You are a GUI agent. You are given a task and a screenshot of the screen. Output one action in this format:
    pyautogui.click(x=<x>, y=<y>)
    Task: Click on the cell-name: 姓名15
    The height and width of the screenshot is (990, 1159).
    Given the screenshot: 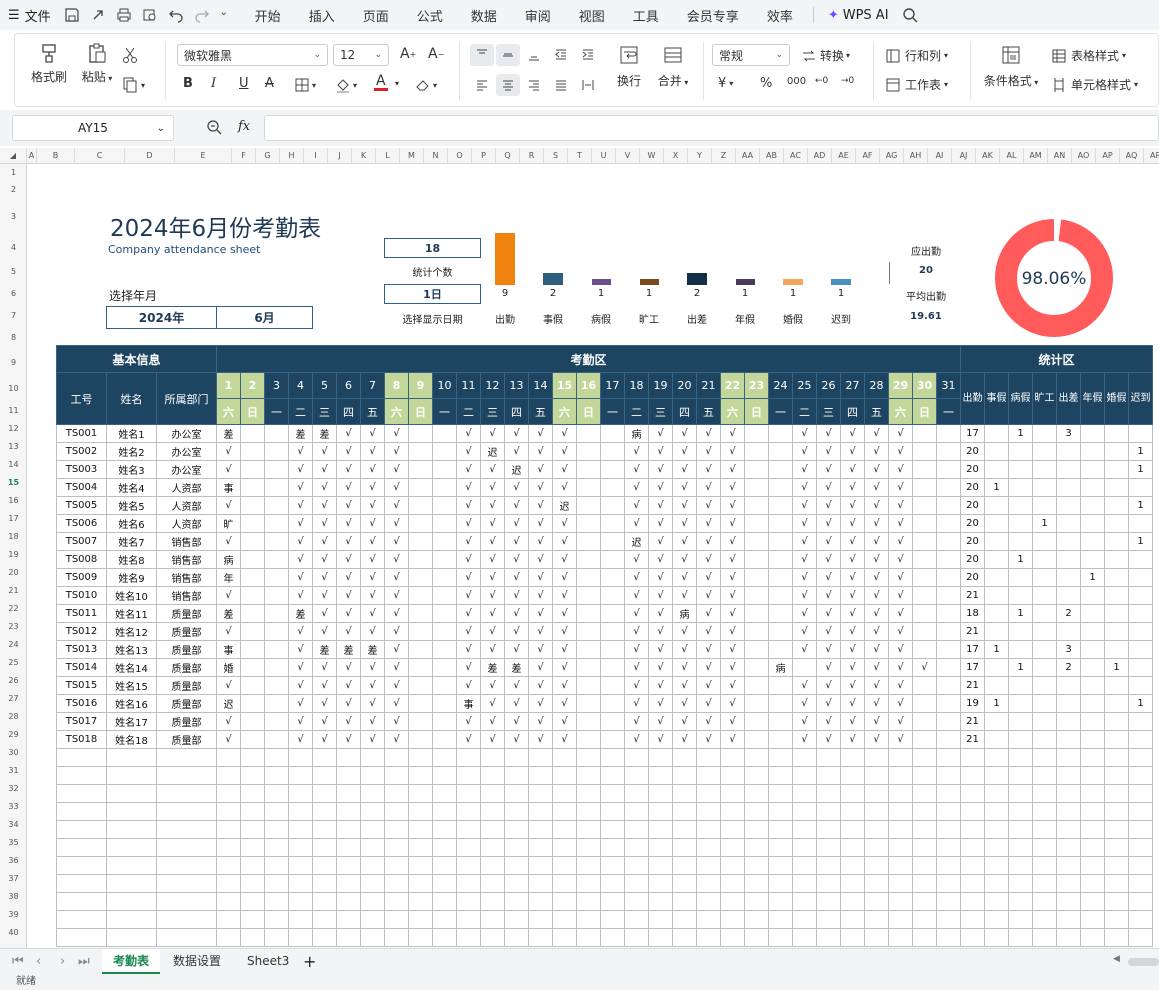 What is the action you would take?
    pyautogui.click(x=131, y=685)
    